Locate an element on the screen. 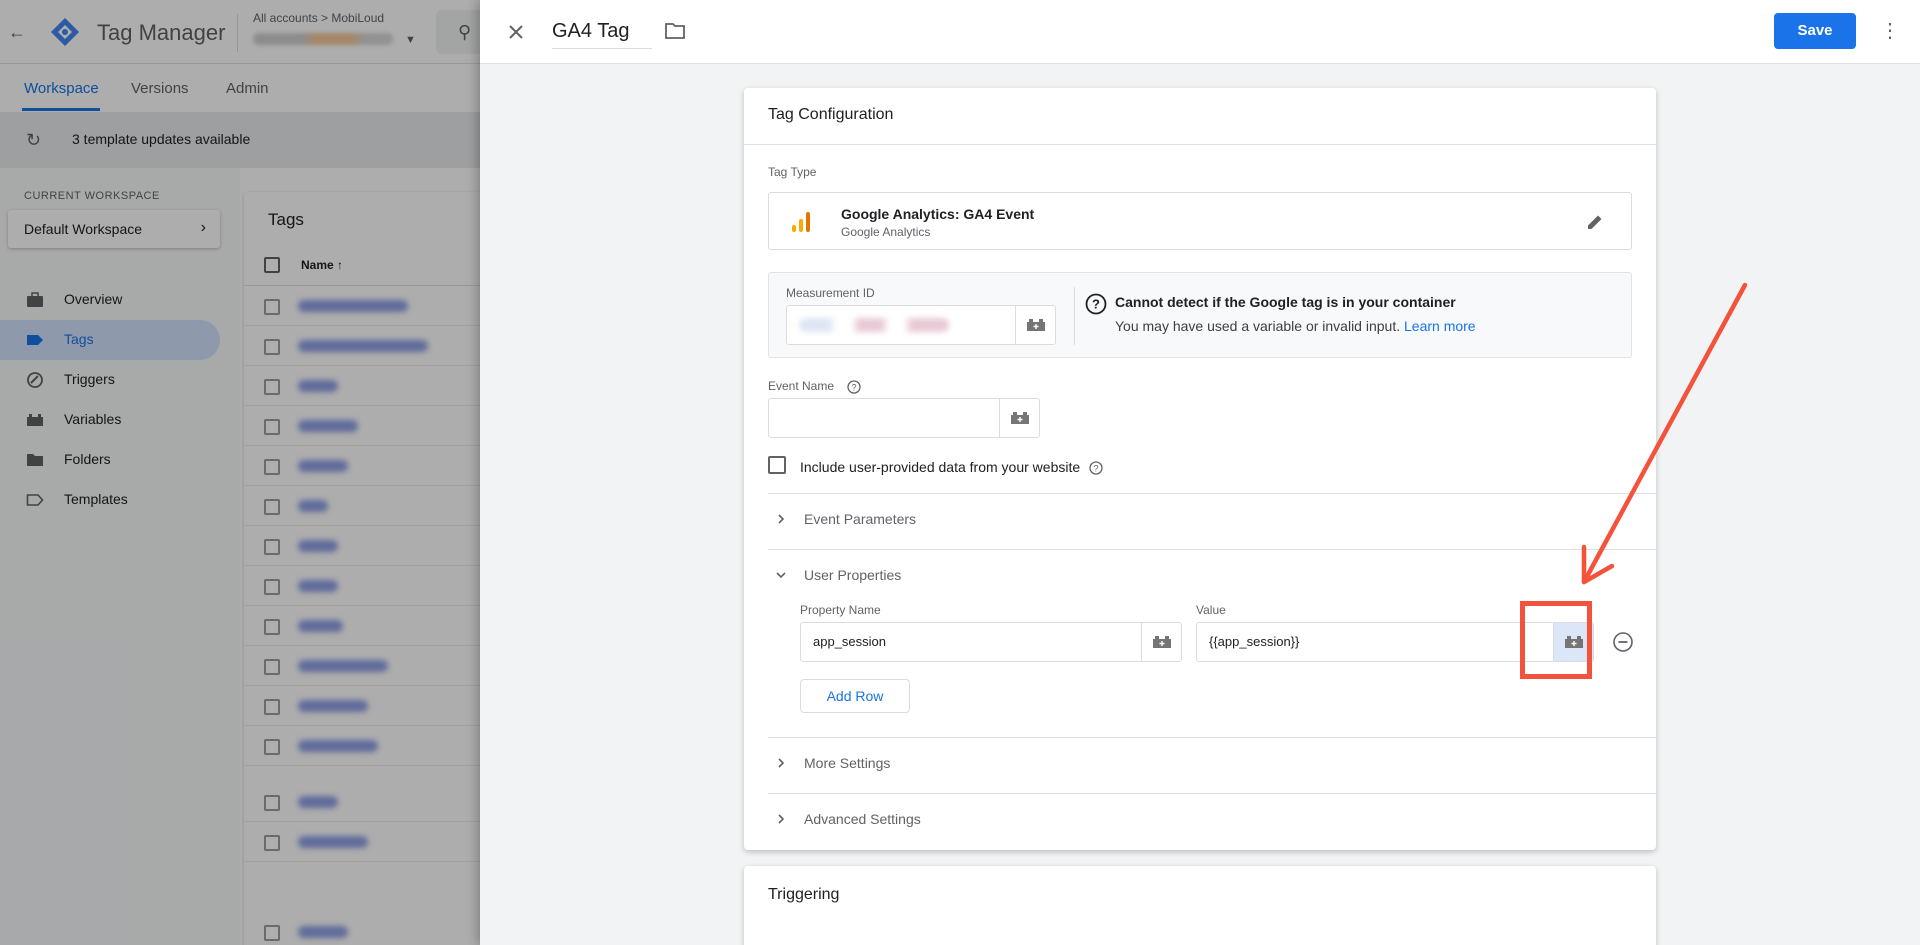  value-value: {{app_session}} is located at coordinates (1254, 641).